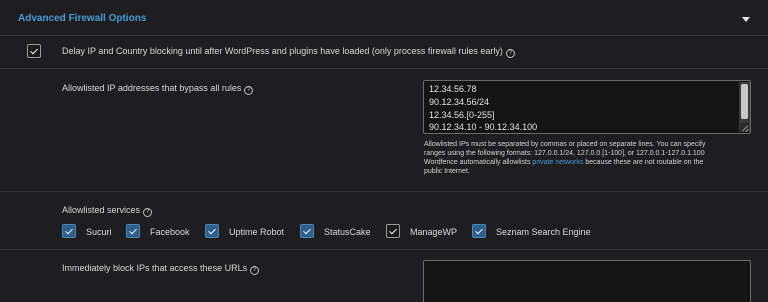 Image resolution: width=768 pixels, height=302 pixels. I want to click on service-checkbox-facebook, so click(133, 231).